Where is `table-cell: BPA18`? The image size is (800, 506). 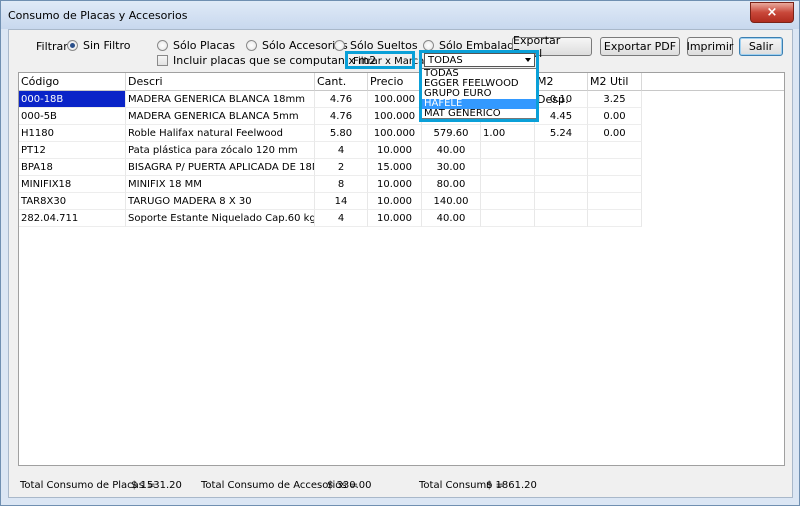
table-cell: BPA18 is located at coordinates (72, 167).